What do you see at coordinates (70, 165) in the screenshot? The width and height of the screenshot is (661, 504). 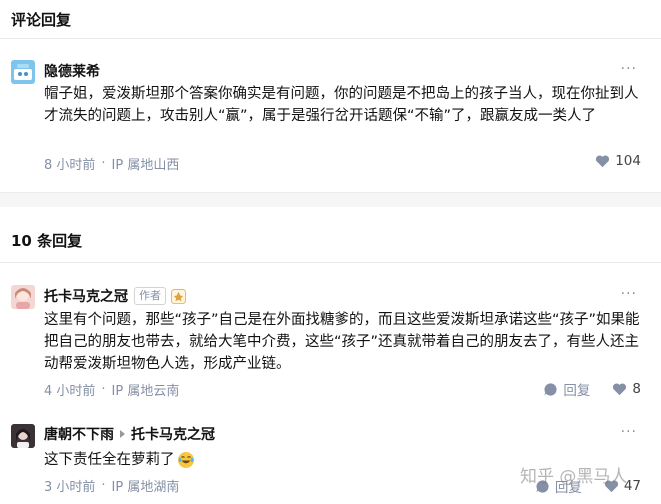 I see `comment-time: 8 小时前` at bounding box center [70, 165].